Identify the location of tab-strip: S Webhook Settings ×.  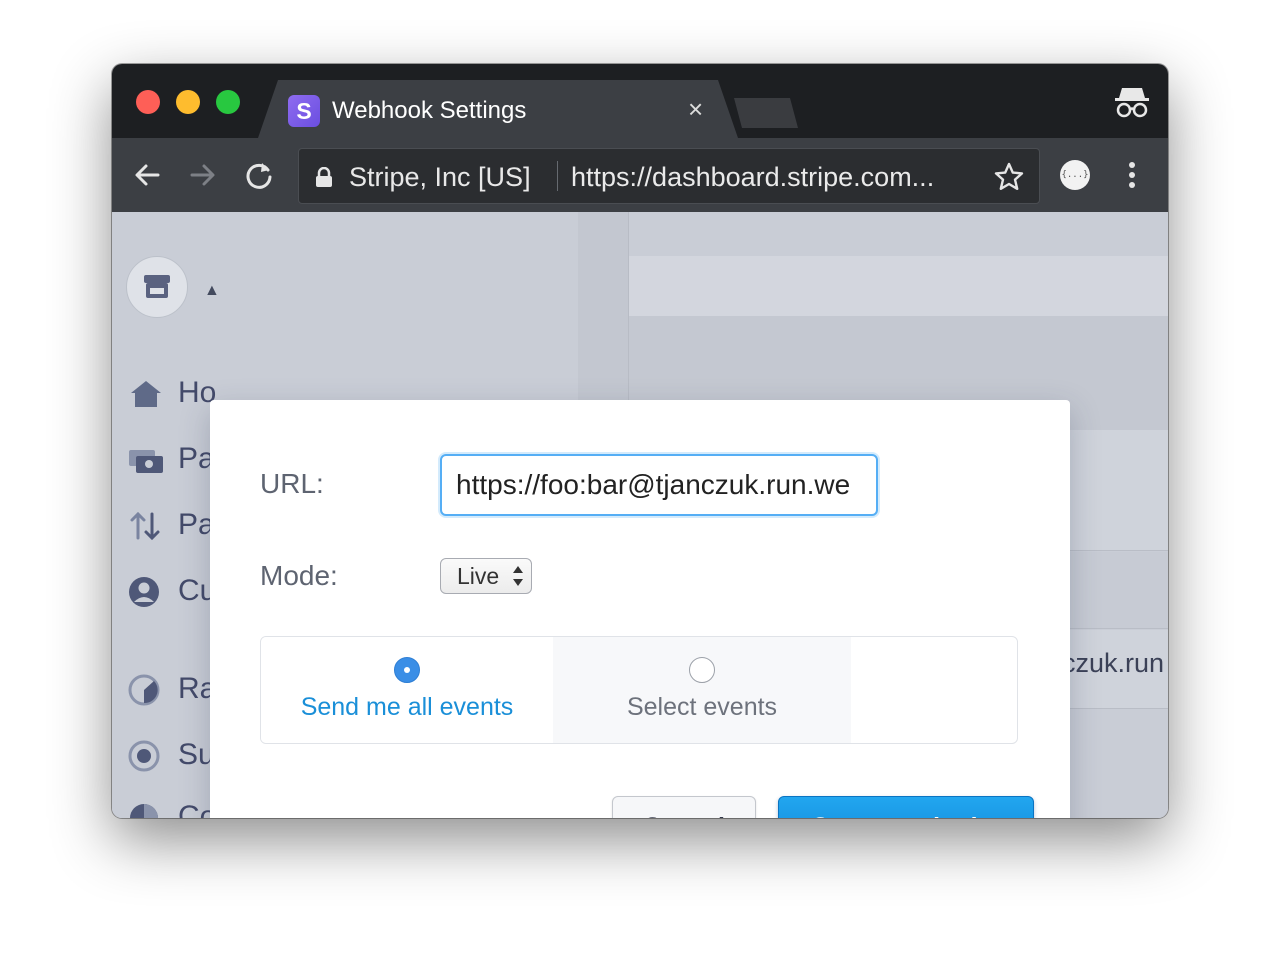
(640, 101).